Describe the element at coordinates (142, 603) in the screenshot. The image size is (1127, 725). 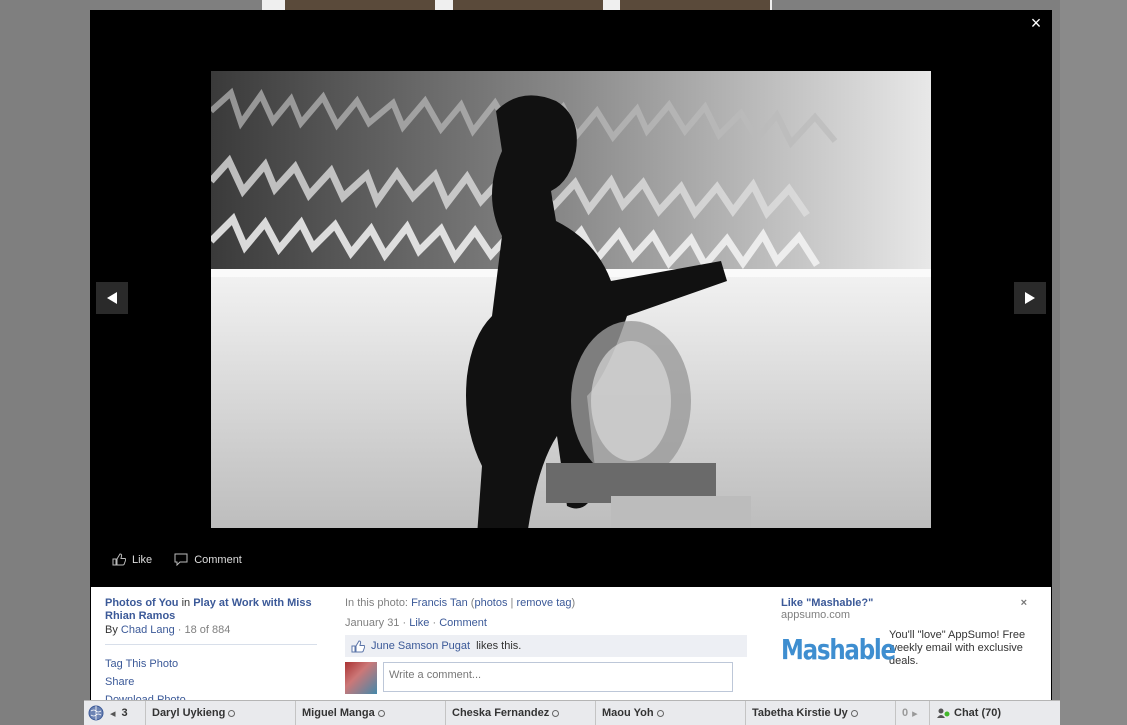
I see `photos-of-you-link: Photos of You` at that location.